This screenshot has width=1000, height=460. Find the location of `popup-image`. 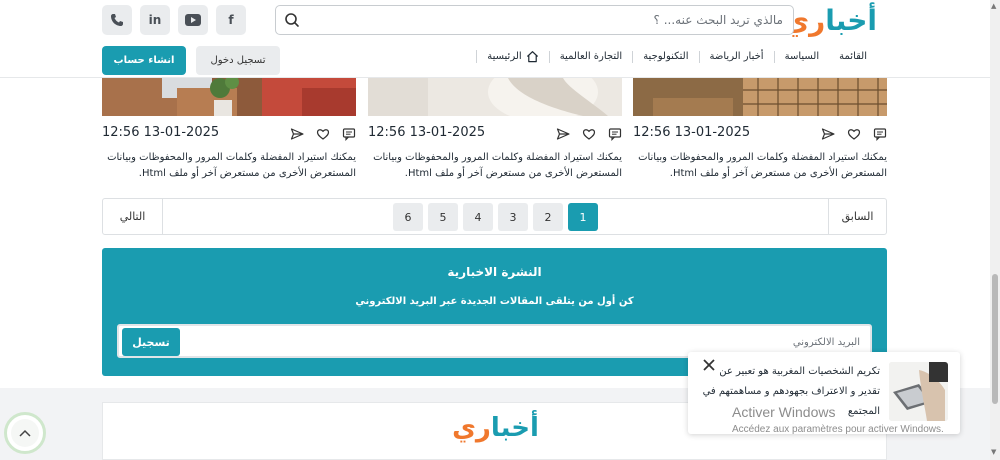

popup-image is located at coordinates (918, 391).